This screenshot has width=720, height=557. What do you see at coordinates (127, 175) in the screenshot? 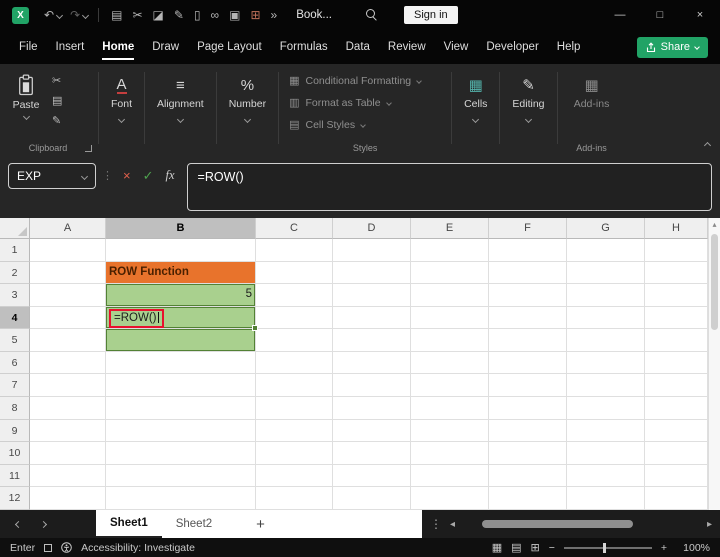
I see `cancel-formula-icon: ×` at bounding box center [127, 175].